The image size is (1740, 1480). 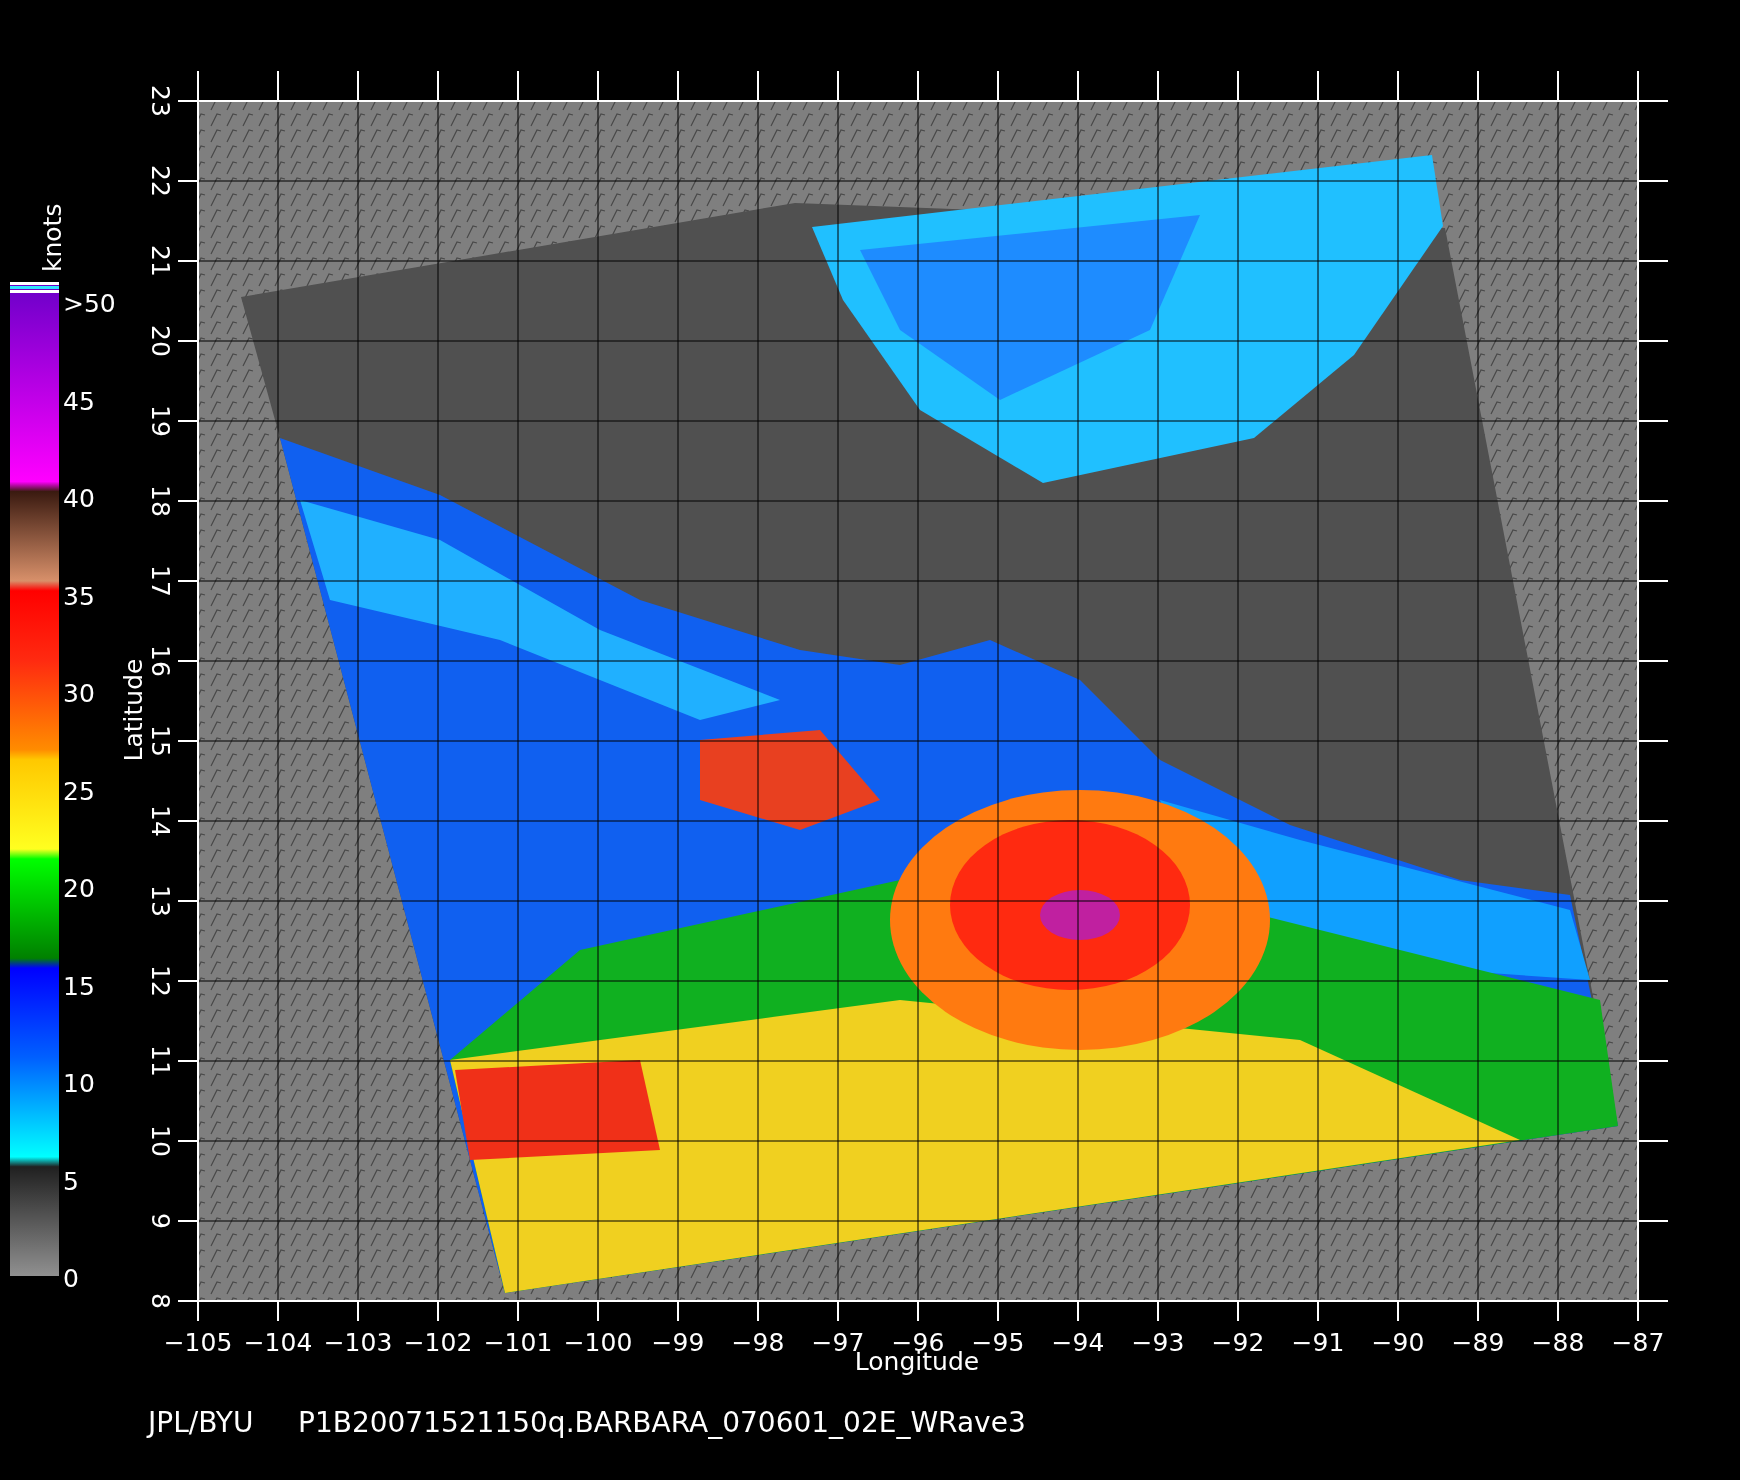 What do you see at coordinates (79, 596) in the screenshot?
I see `colorbar-label: 35` at bounding box center [79, 596].